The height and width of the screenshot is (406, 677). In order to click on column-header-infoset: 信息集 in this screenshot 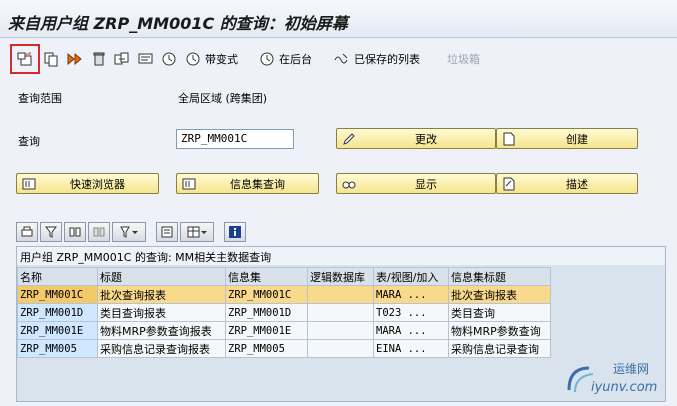, I will do `click(266, 276)`.